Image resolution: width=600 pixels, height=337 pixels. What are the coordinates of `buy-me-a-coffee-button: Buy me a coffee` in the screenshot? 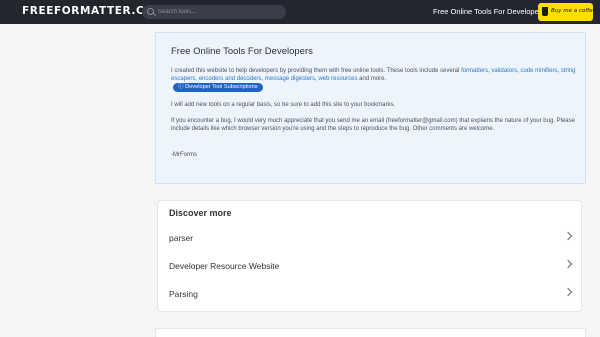 It's located at (567, 12).